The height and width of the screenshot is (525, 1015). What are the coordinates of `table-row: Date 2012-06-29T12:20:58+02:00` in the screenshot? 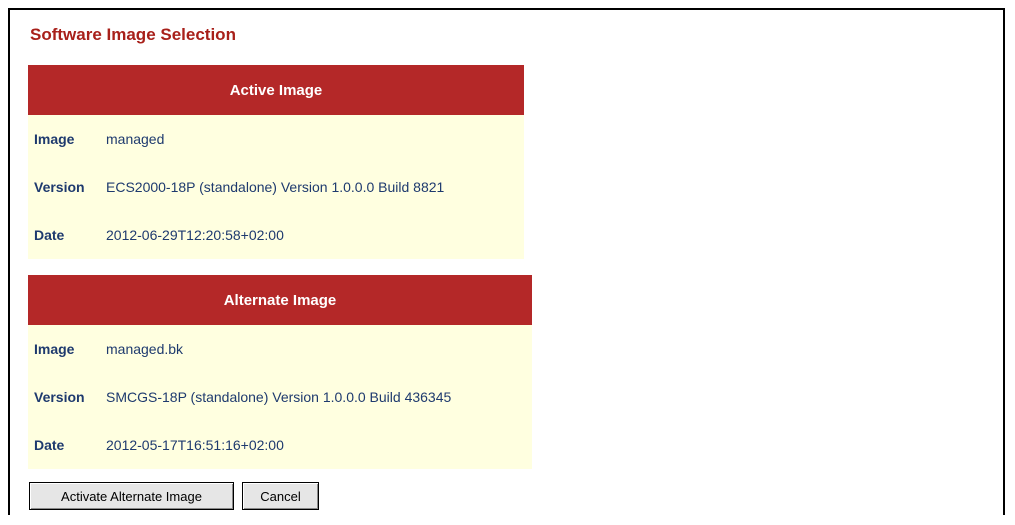 It's located at (276, 235).